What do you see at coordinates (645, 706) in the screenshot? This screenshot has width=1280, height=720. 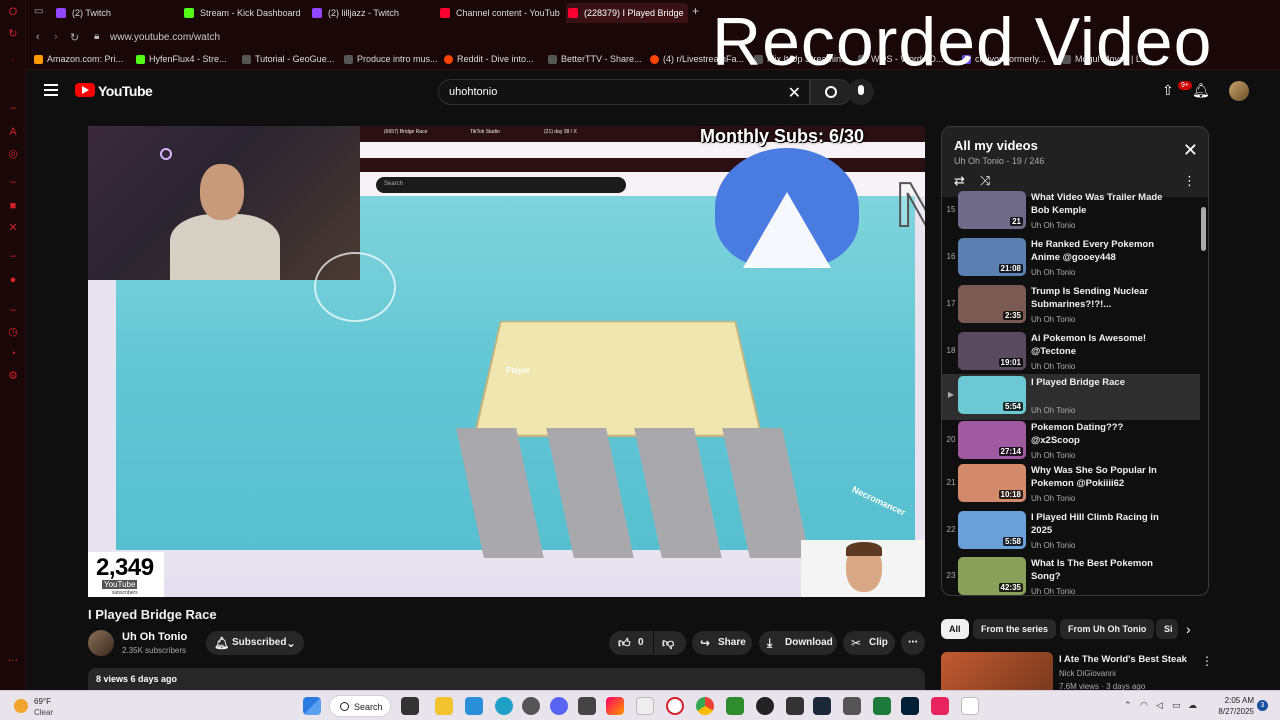 I see `notepad-icon` at bounding box center [645, 706].